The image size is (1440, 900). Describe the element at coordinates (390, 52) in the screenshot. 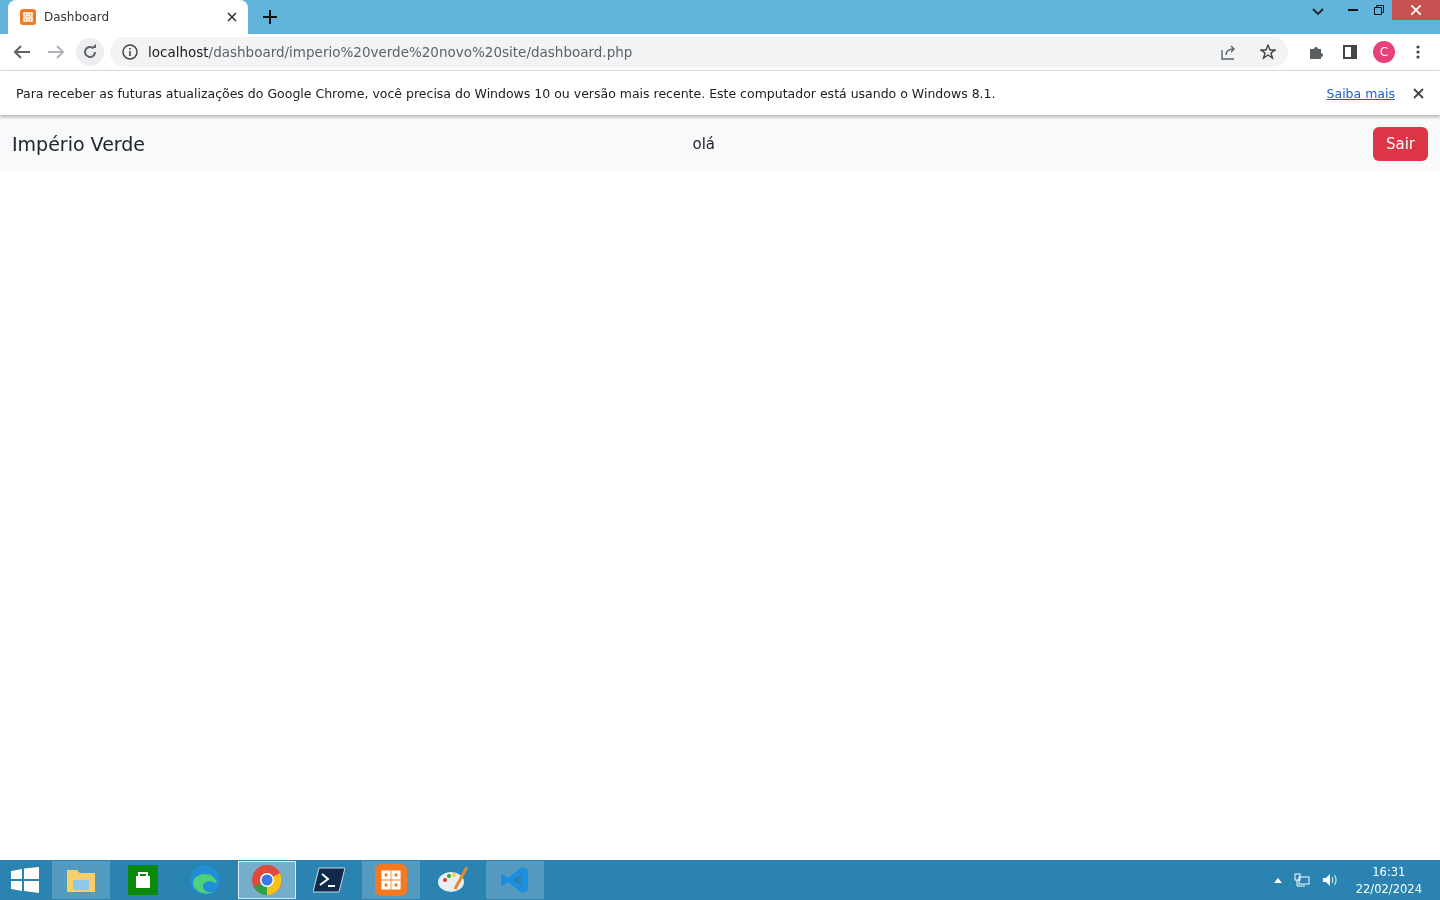

I see `url-text: localhost/dashboard/imperio%20verde%20novo%20site/dashboard.php` at that location.